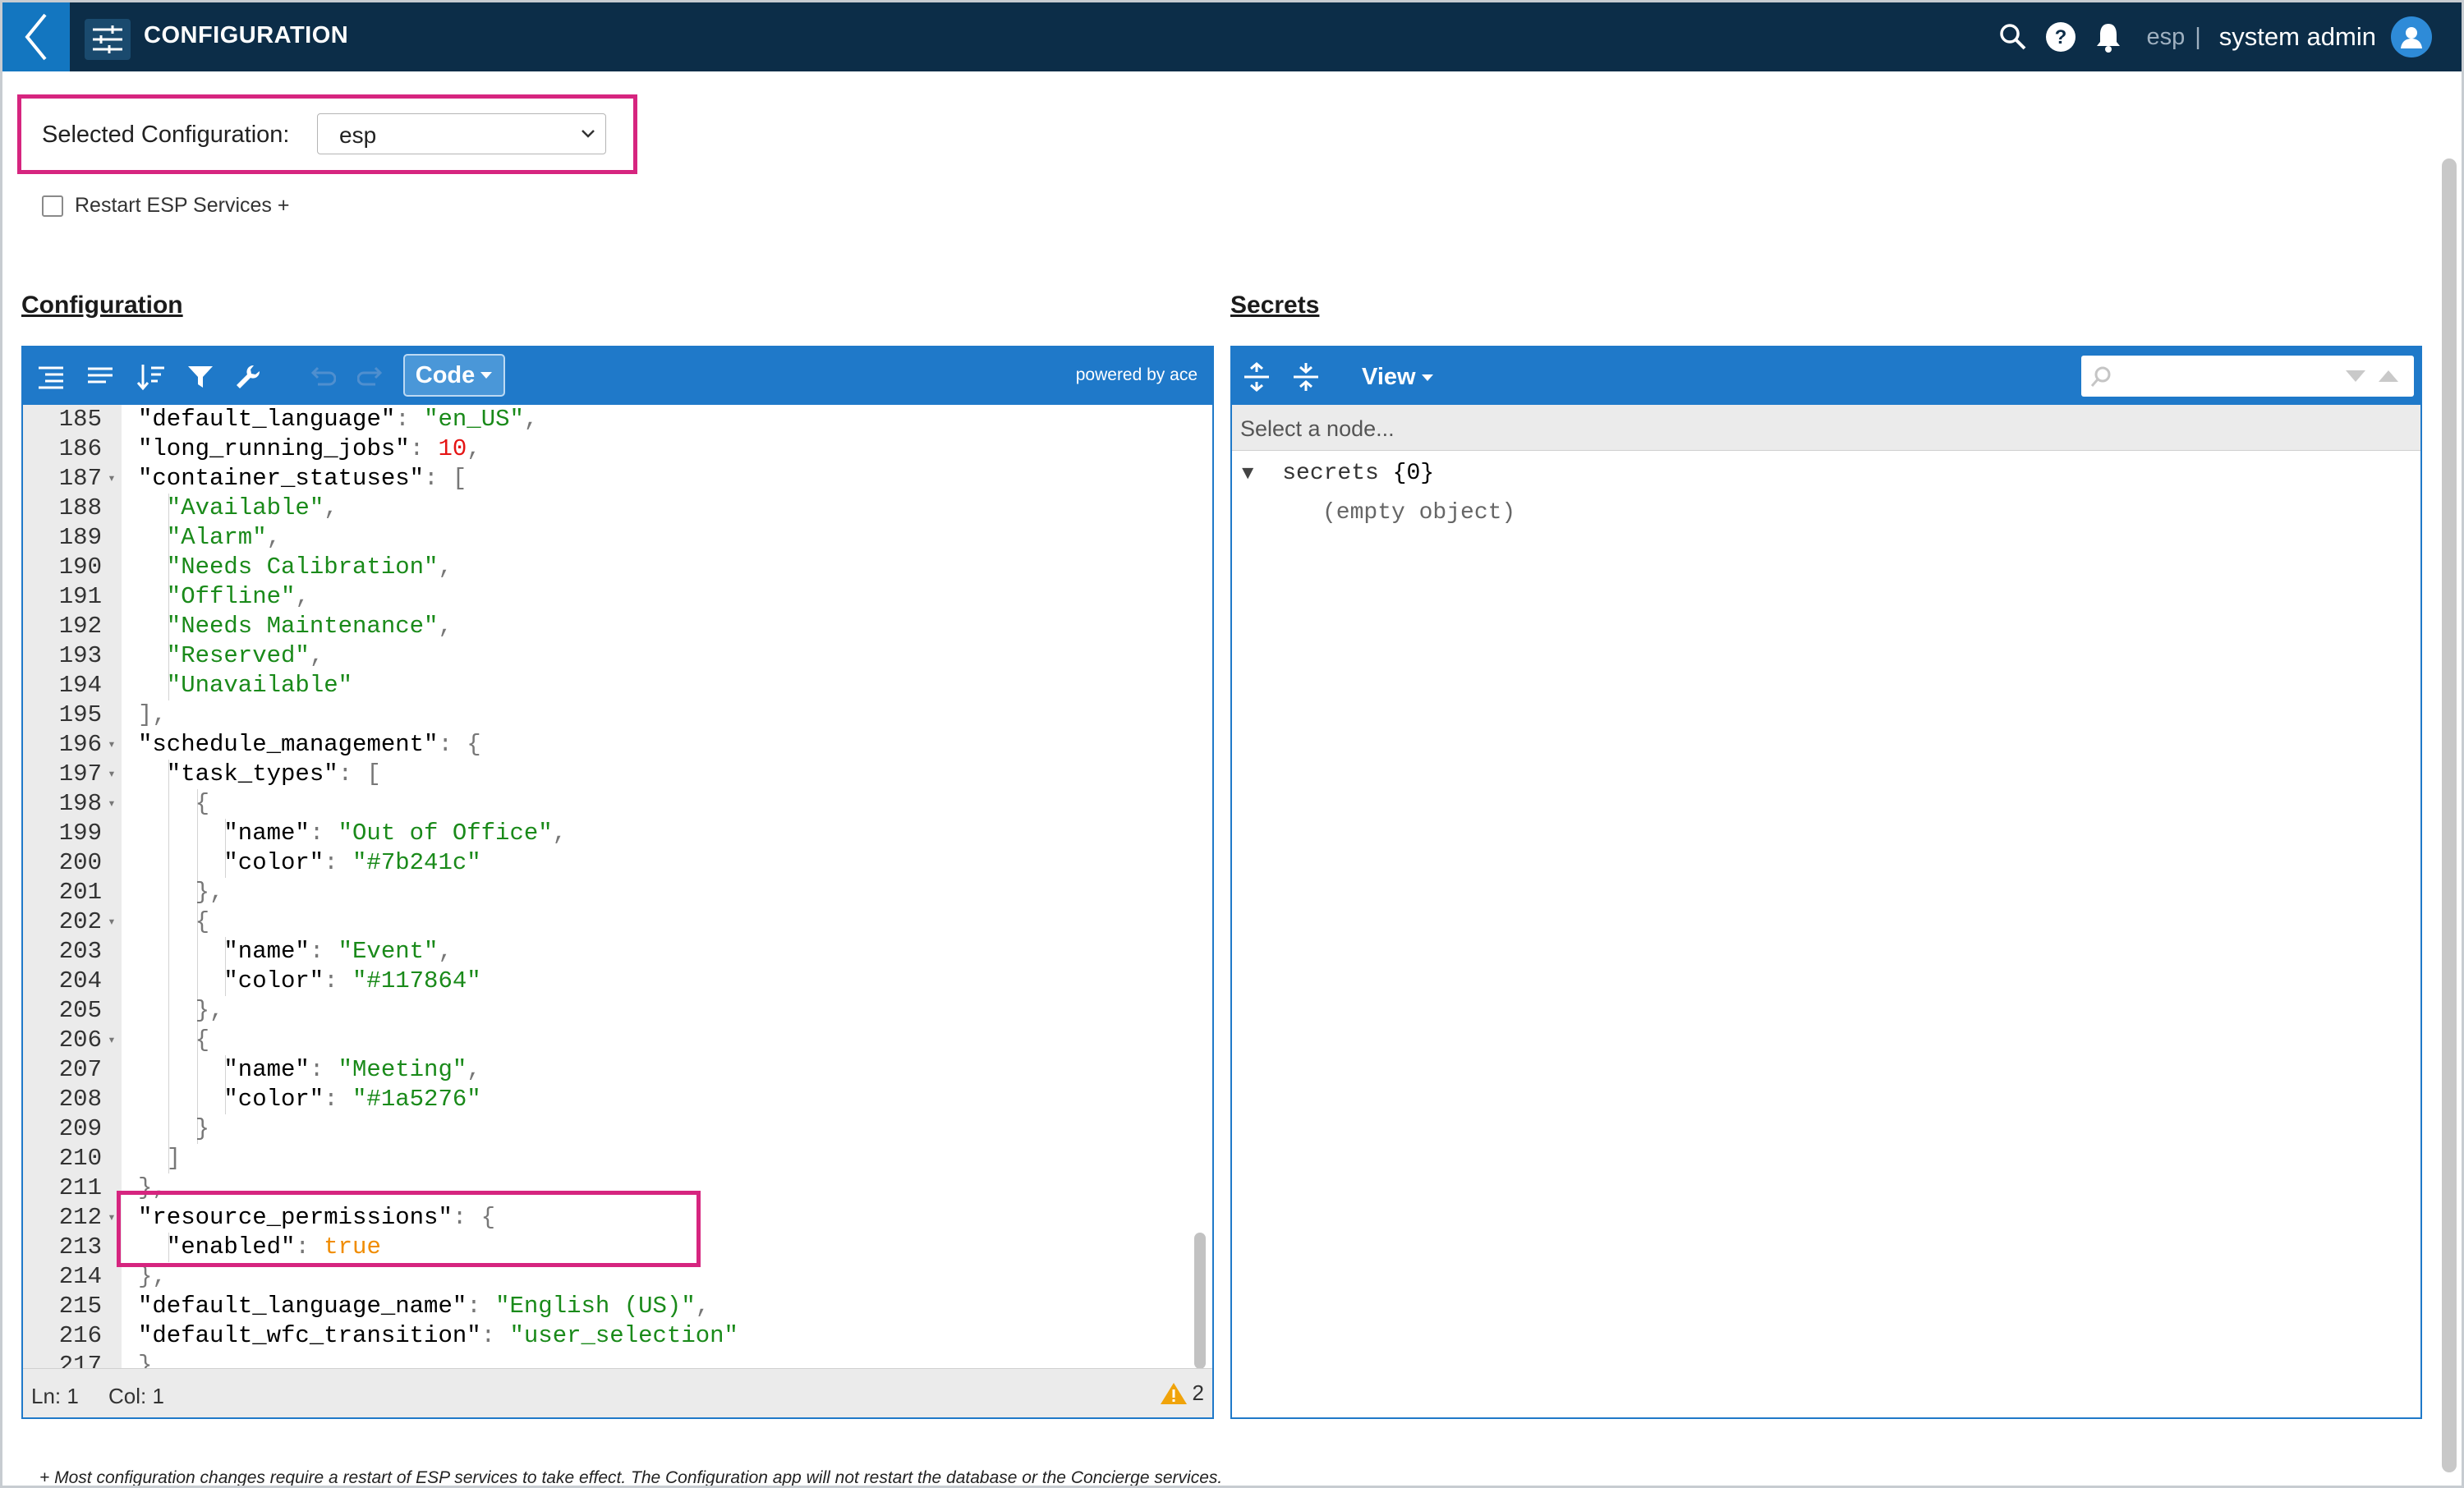 The width and height of the screenshot is (2464, 1488). What do you see at coordinates (80, 803) in the screenshot?
I see `line-number: 198` at bounding box center [80, 803].